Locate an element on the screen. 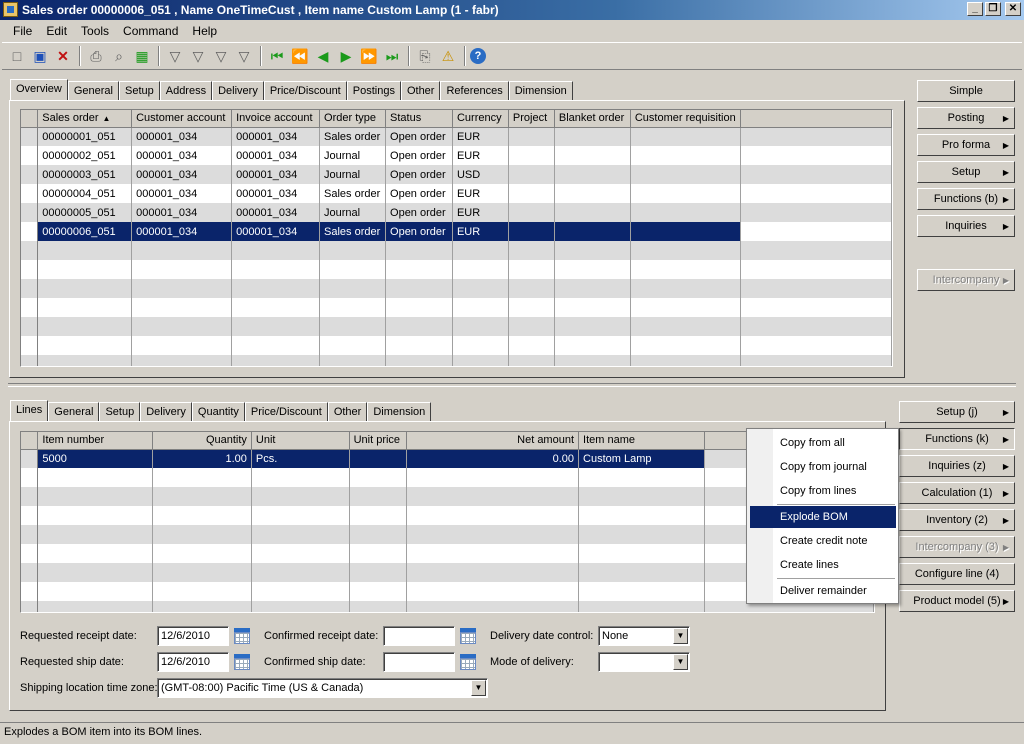 Image resolution: width=1024 pixels, height=744 pixels. print-icon: ⎙ is located at coordinates (96, 56).